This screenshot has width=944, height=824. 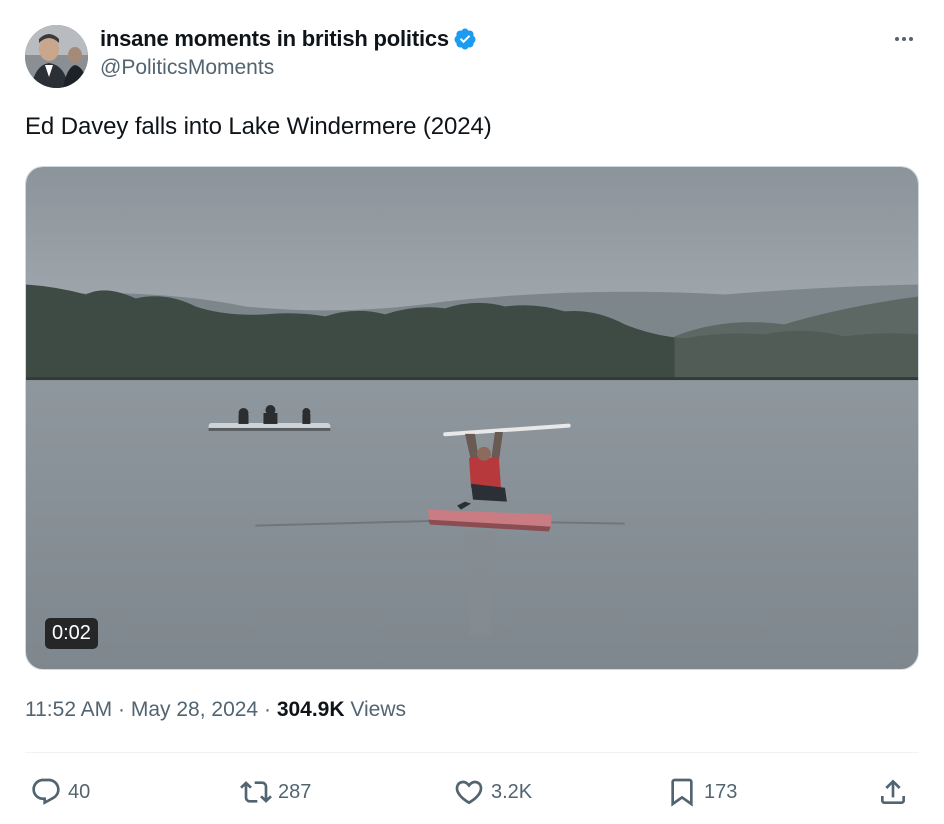 I want to click on bookmark-button: 173, so click(x=701, y=792).